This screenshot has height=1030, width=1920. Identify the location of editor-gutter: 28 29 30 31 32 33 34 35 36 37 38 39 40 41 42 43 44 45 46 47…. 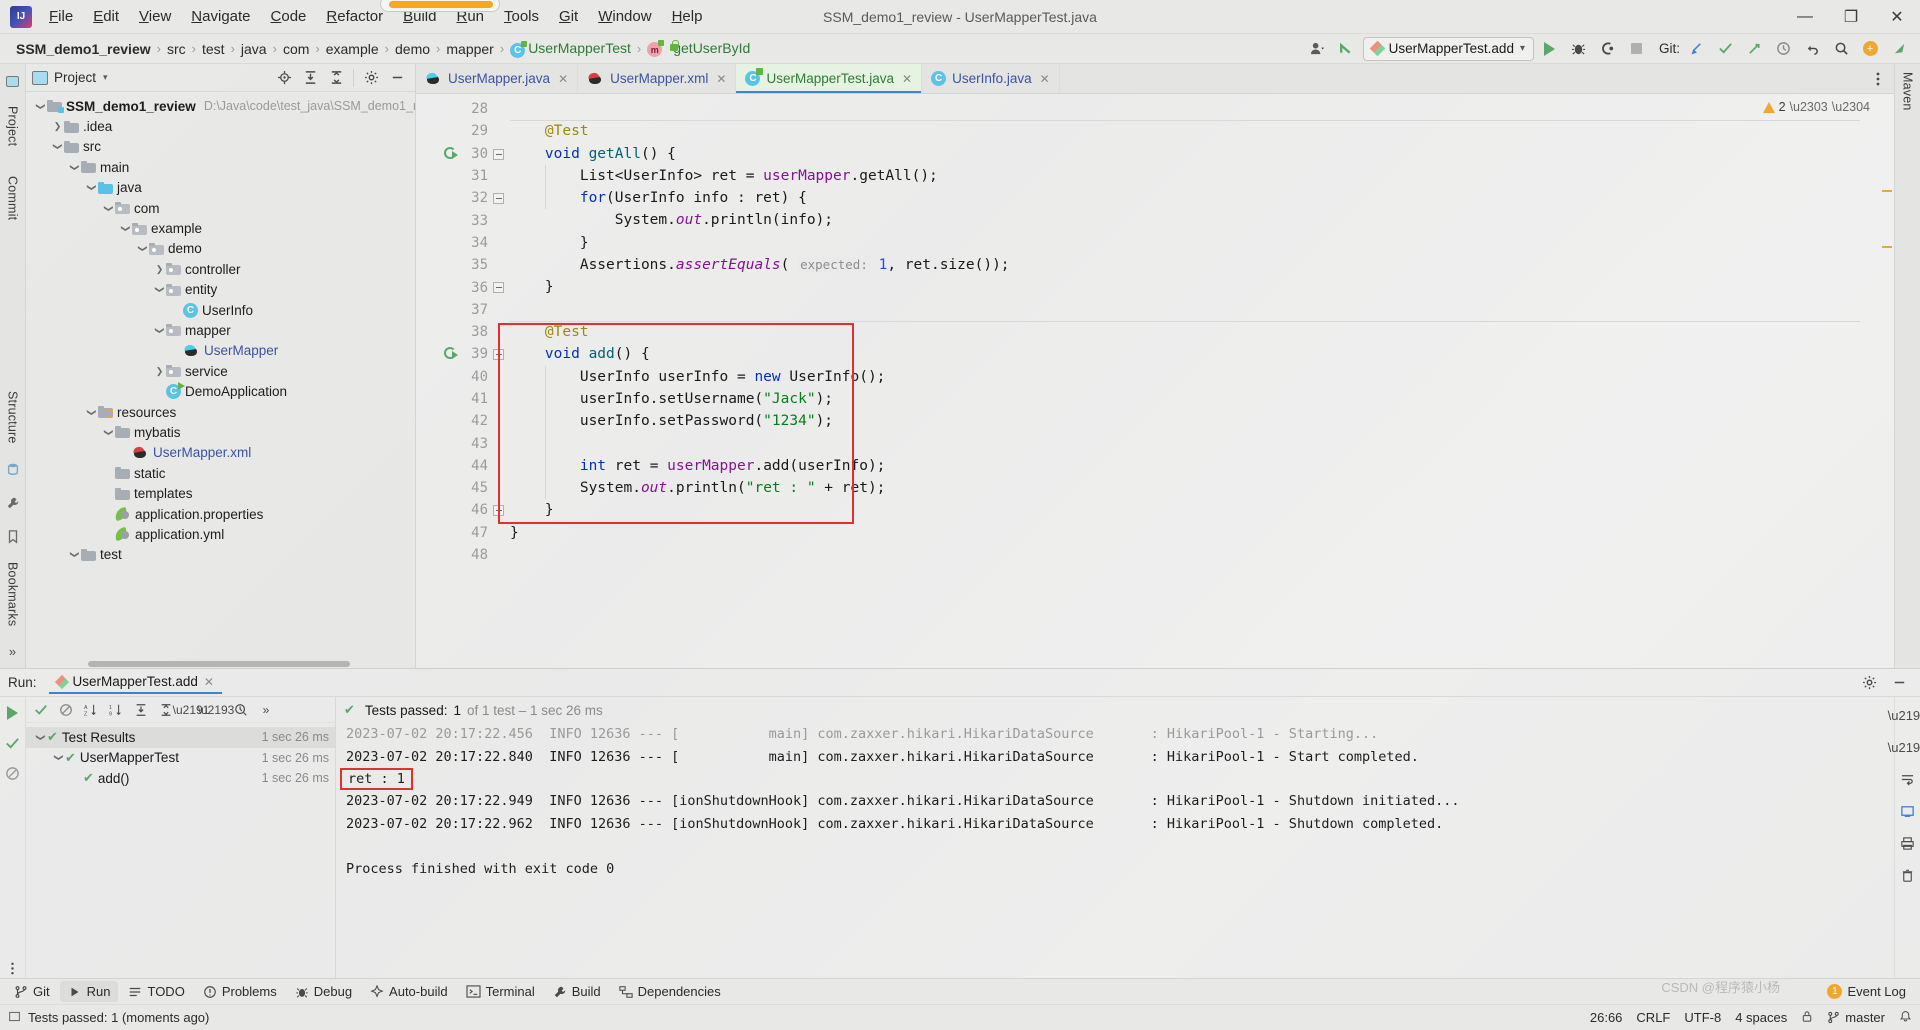
(460, 381).